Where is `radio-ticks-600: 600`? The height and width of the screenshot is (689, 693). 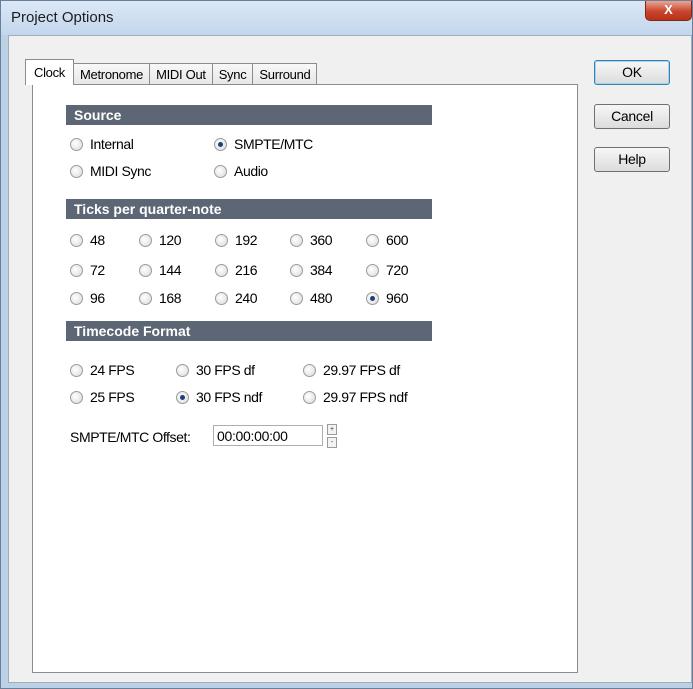 radio-ticks-600: 600 is located at coordinates (387, 240).